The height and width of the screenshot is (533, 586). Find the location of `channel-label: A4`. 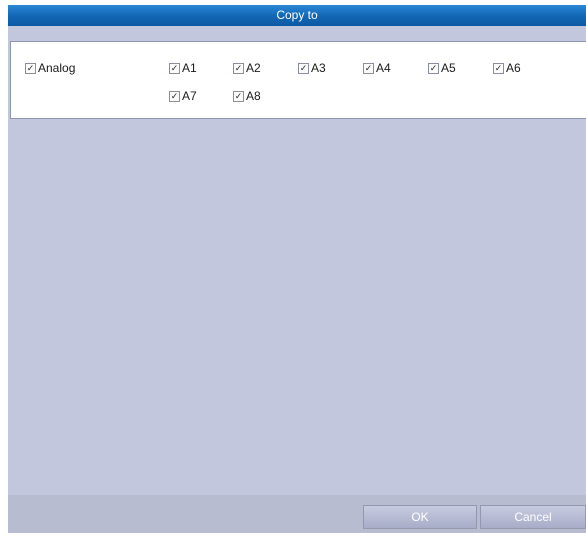

channel-label: A4 is located at coordinates (383, 68).